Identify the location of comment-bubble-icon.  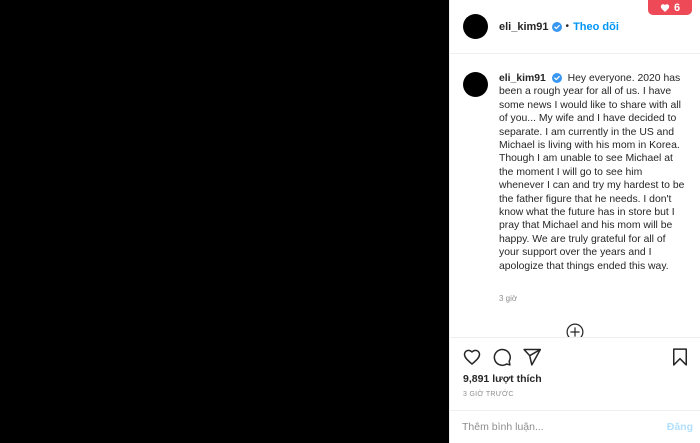
(502, 357).